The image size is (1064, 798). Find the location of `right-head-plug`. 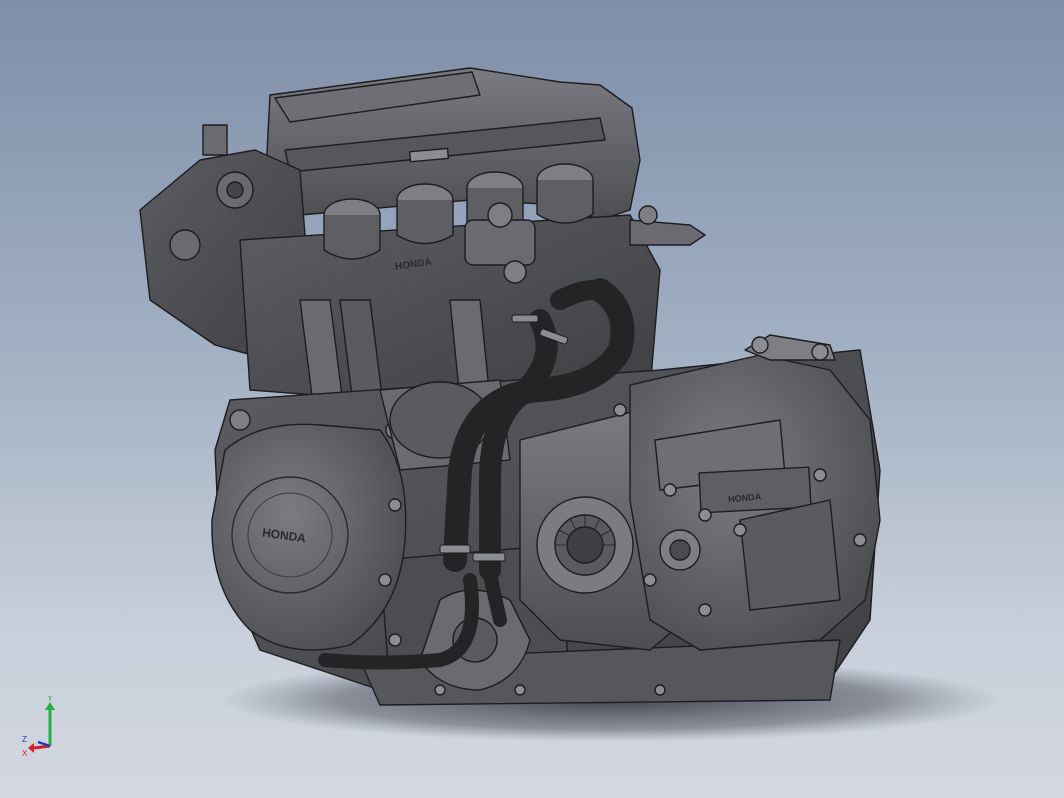

right-head-plug is located at coordinates (667, 232).